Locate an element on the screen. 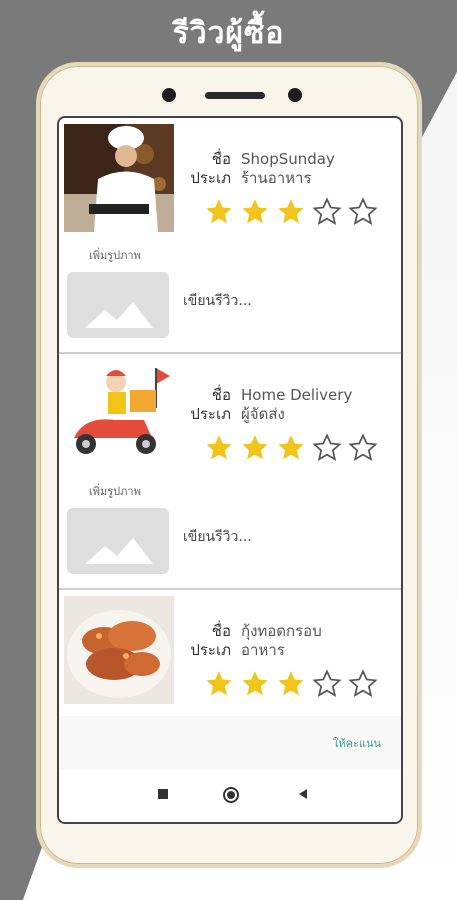  android-nav-bar is located at coordinates (230, 796).